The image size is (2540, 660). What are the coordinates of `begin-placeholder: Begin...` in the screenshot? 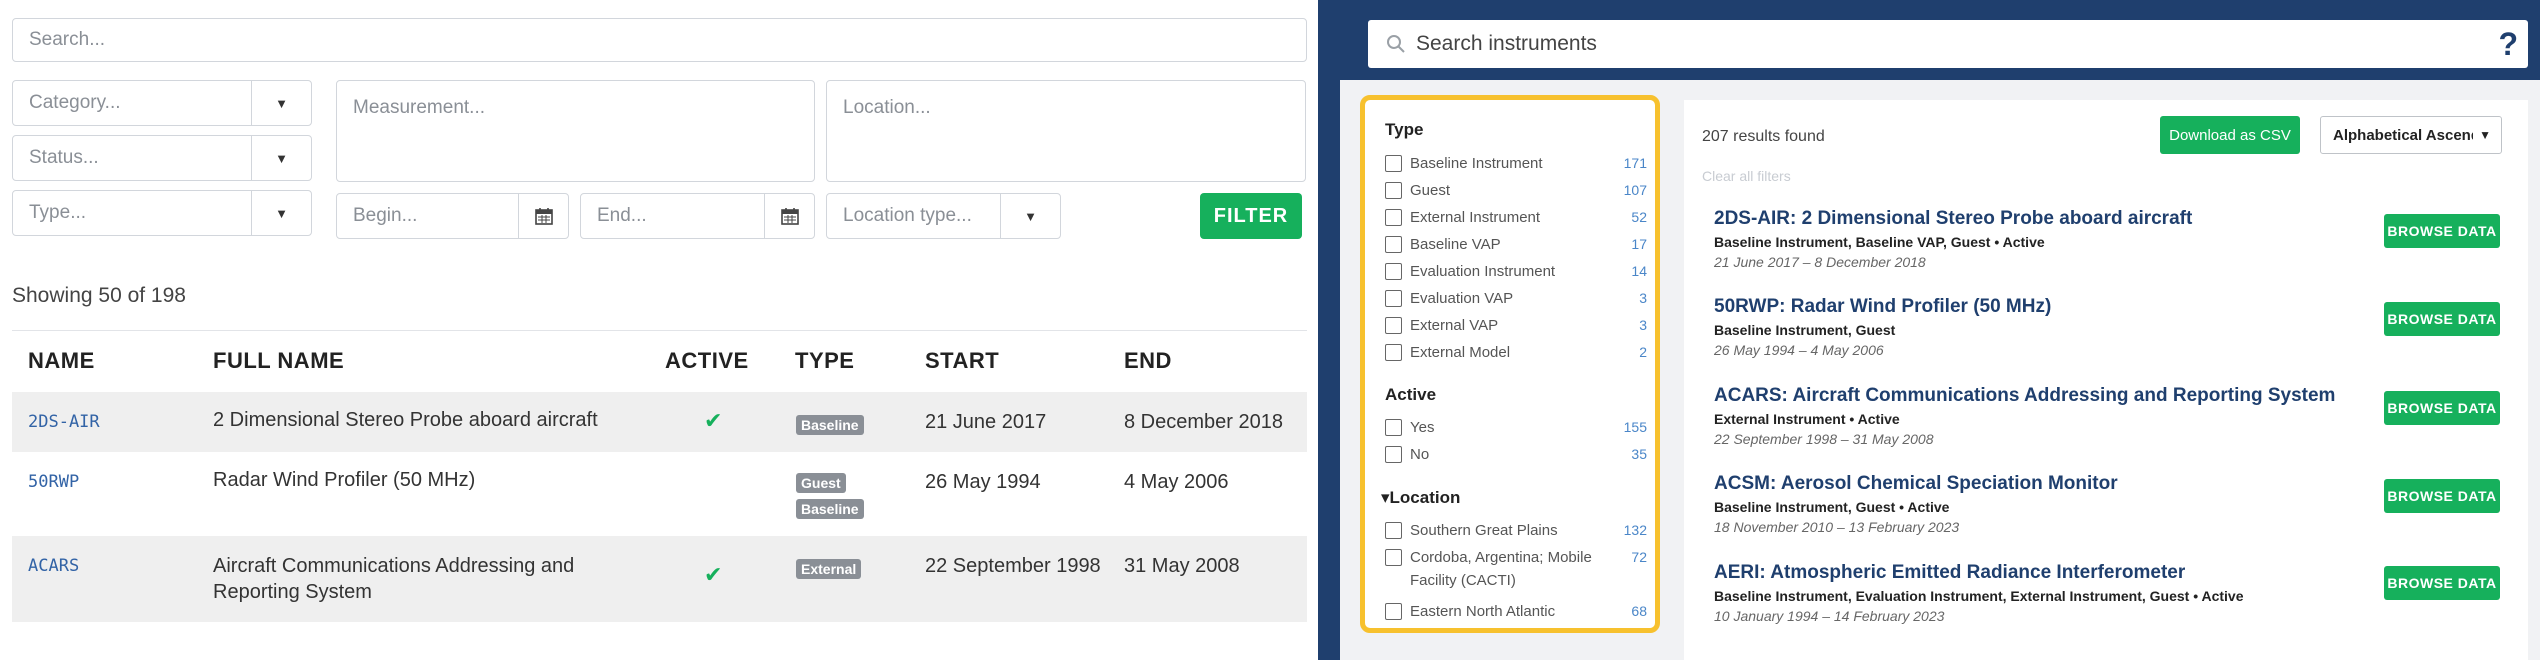 It's located at (385, 215).